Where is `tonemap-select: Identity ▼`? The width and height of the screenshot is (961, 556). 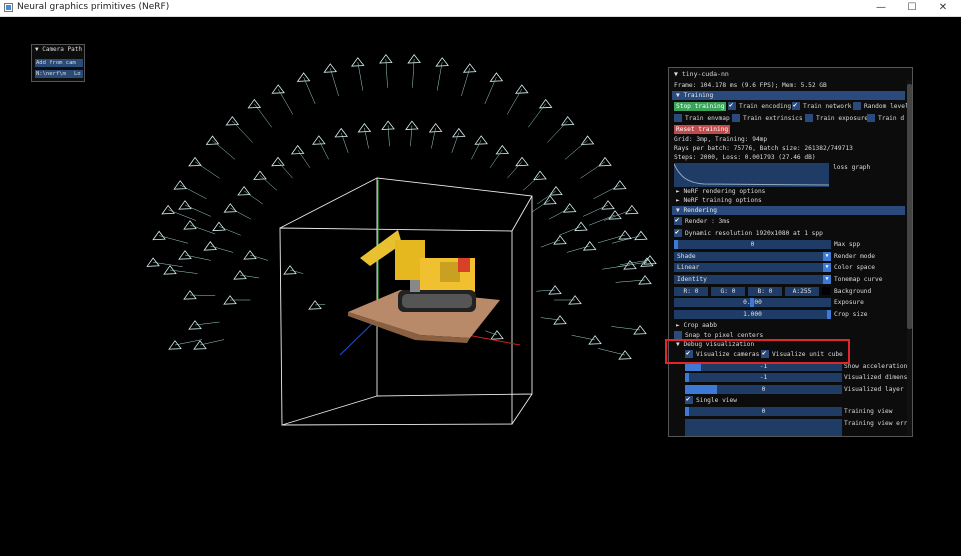
tonemap-select: Identity ▼ is located at coordinates (752, 279).